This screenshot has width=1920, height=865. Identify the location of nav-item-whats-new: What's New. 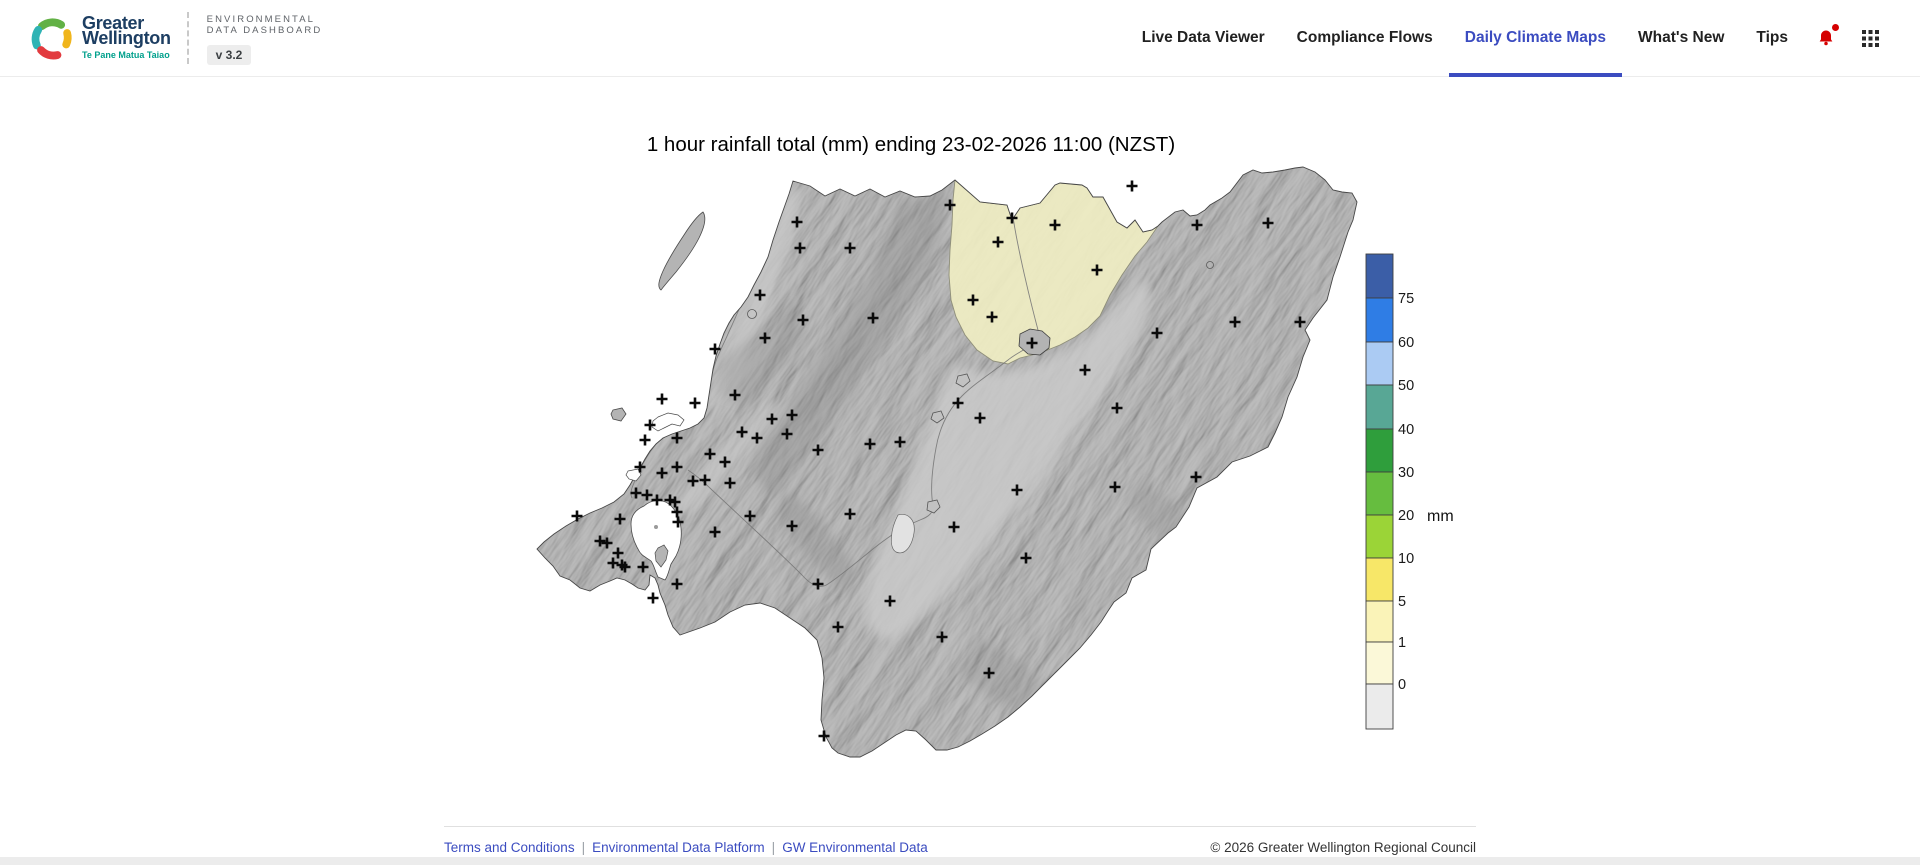
(1681, 38).